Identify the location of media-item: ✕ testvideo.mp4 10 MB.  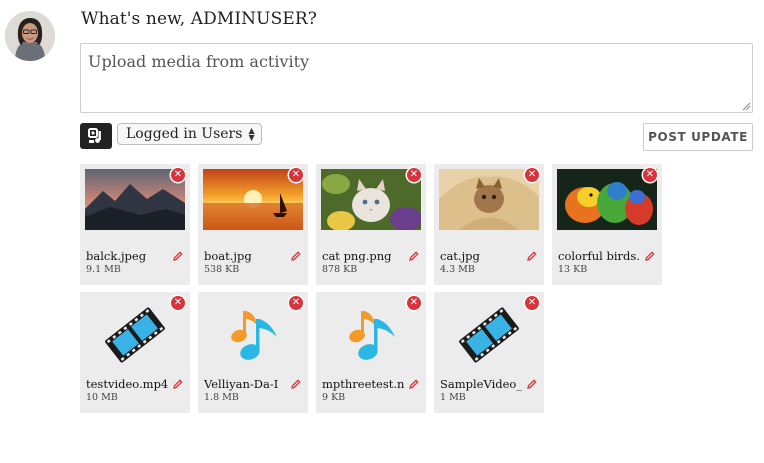
(135, 352).